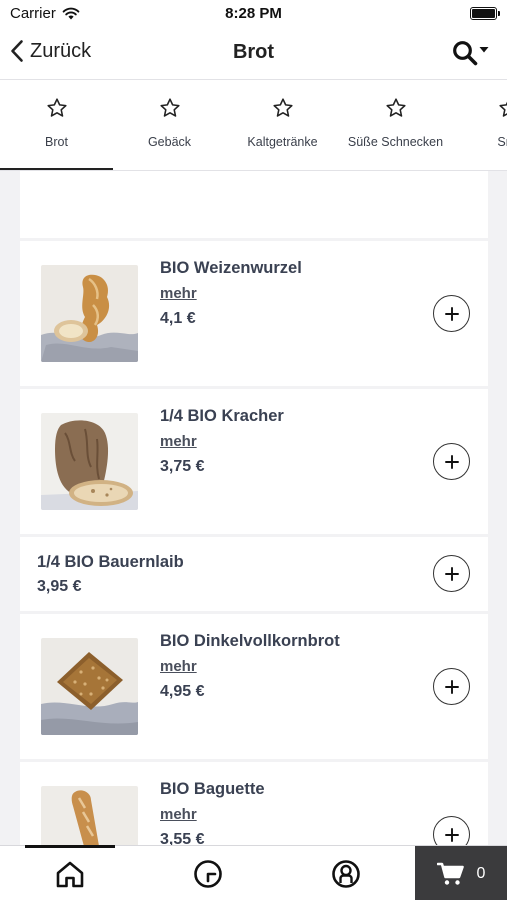  I want to click on product-card: 1/4 BIO Kracher mehr 3,75 €, so click(254, 461).